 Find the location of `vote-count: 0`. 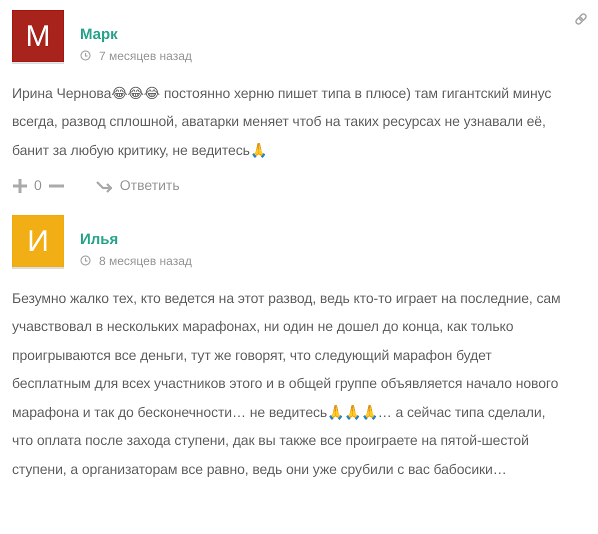

vote-count: 0 is located at coordinates (38, 185).